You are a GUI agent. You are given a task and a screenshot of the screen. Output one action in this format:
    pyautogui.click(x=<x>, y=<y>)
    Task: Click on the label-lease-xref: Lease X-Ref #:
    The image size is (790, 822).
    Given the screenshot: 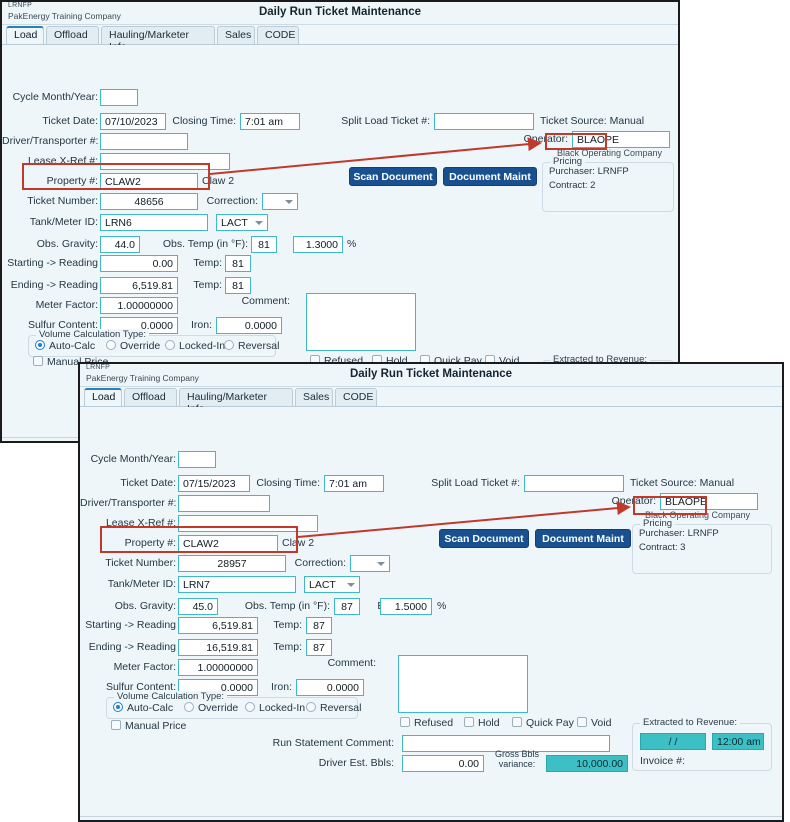 What is the action you would take?
    pyautogui.click(x=140, y=523)
    